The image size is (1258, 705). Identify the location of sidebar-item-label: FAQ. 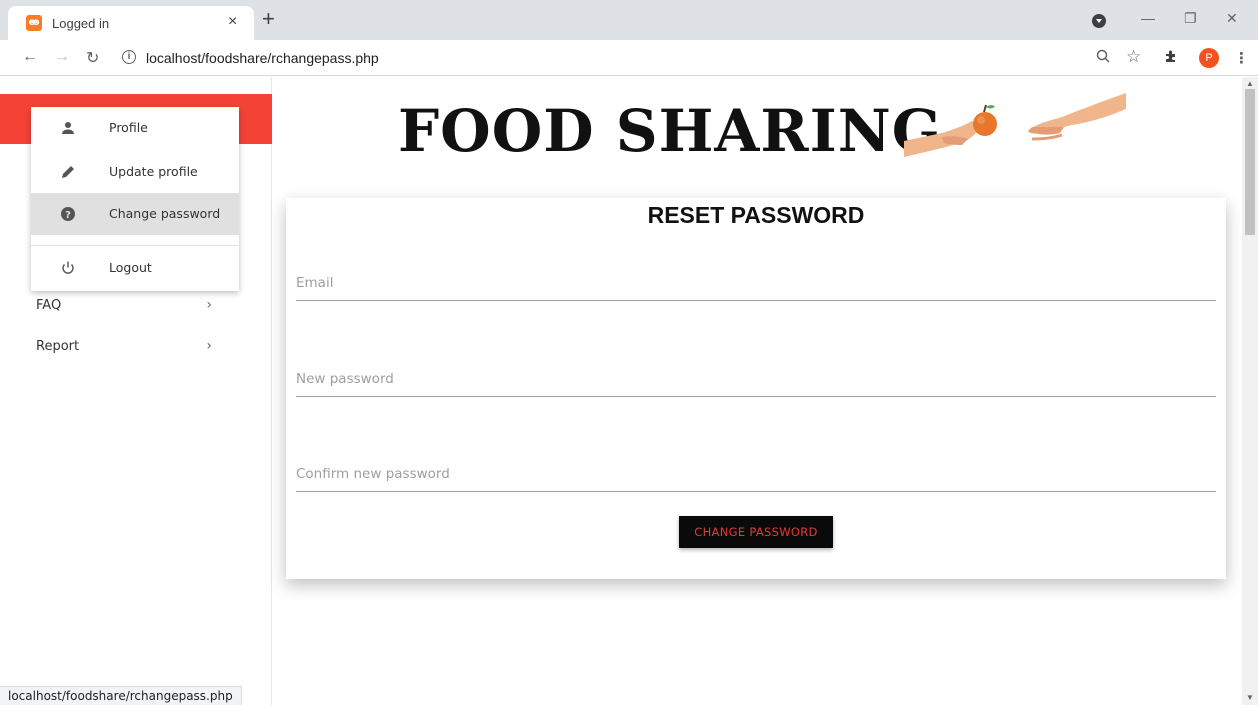
(49, 305).